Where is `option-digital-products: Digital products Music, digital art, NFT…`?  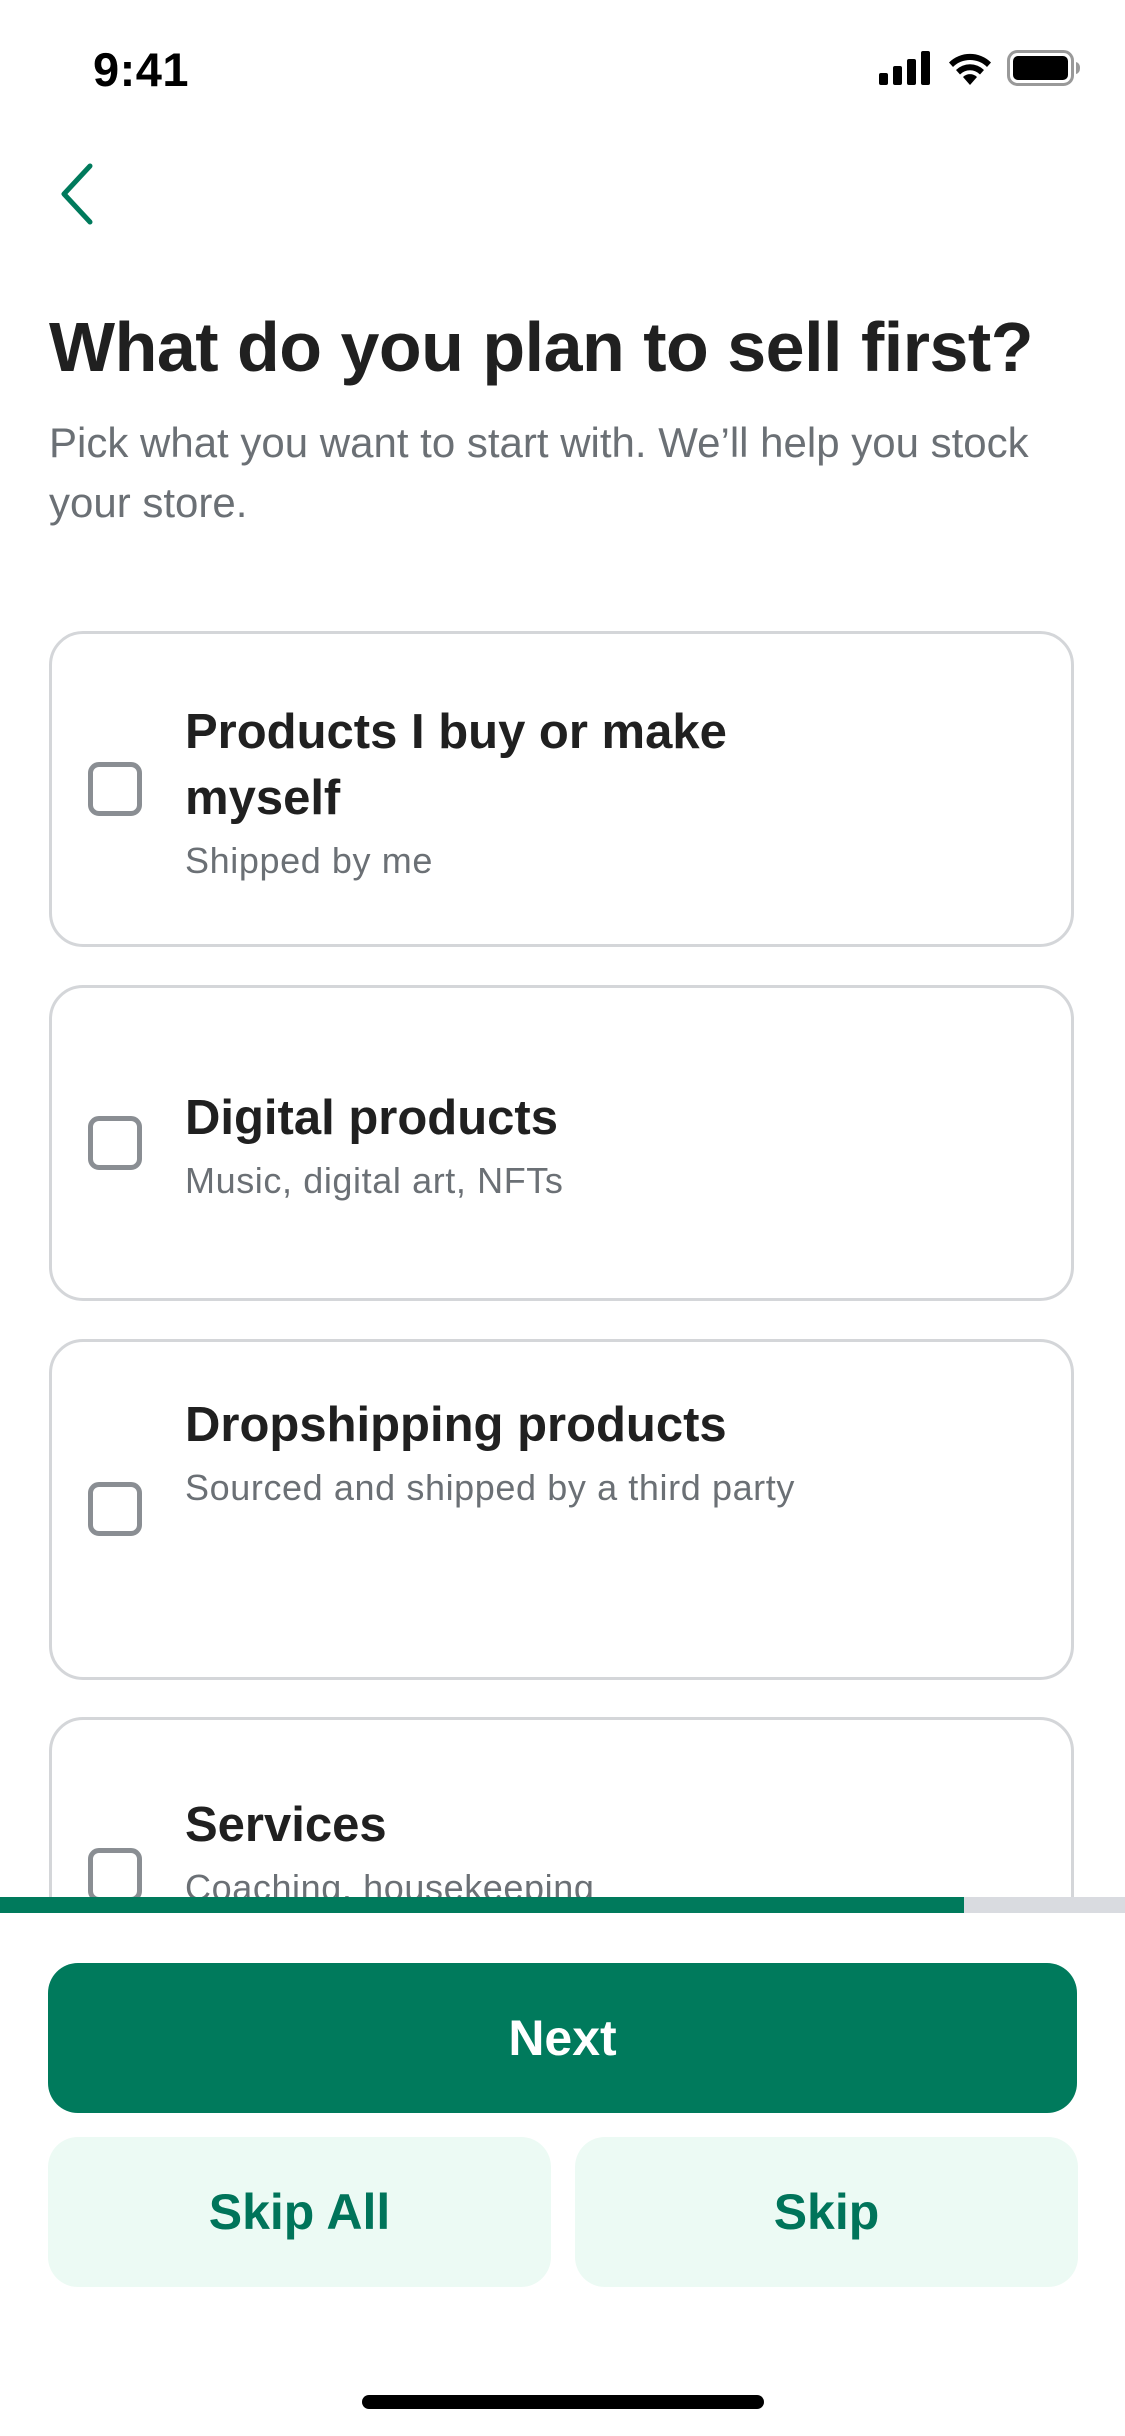
option-digital-products: Digital products Music, digital art, NFT… is located at coordinates (561, 1143).